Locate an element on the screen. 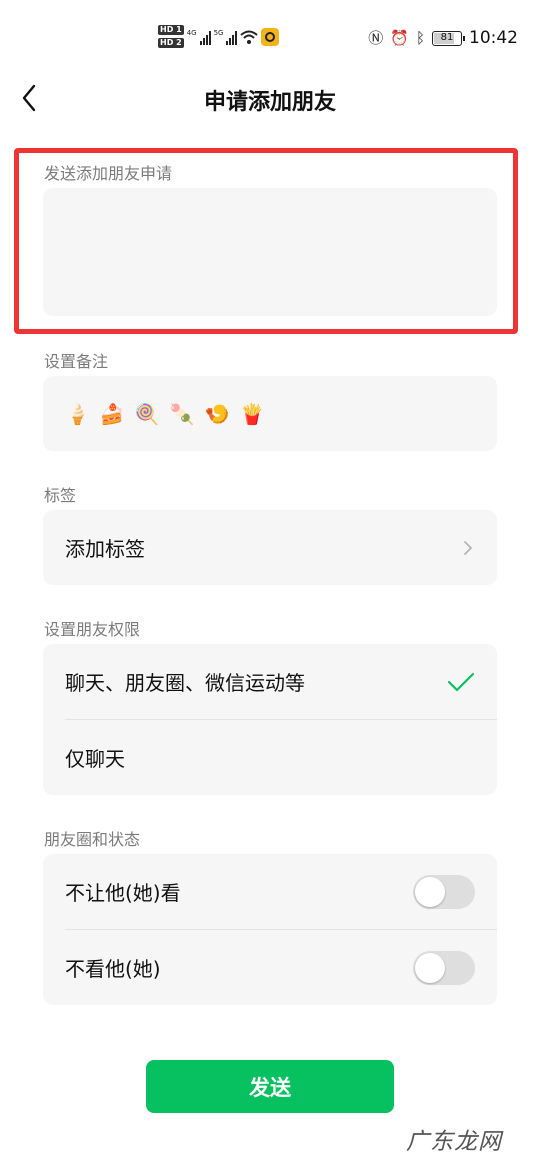  nav-bar: 申请添加朋友 is located at coordinates (270, 98).